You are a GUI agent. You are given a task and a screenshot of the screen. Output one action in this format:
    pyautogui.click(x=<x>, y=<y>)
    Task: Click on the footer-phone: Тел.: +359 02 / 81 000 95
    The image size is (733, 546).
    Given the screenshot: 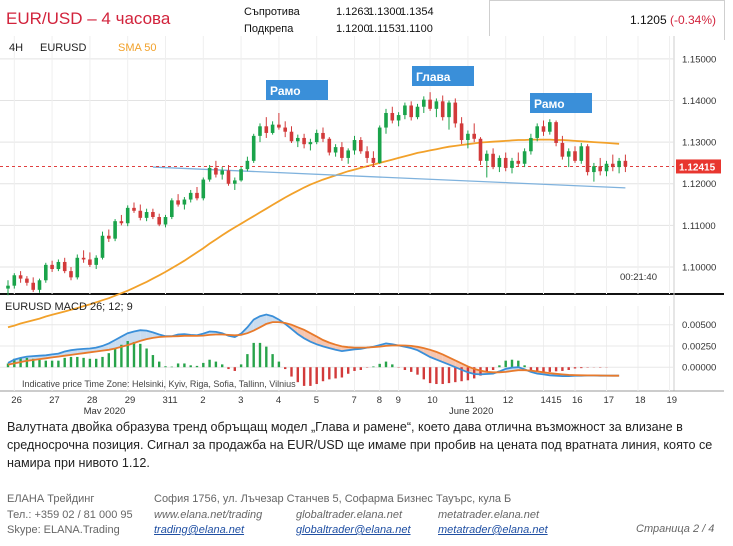 What is the action you would take?
    pyautogui.click(x=70, y=514)
    